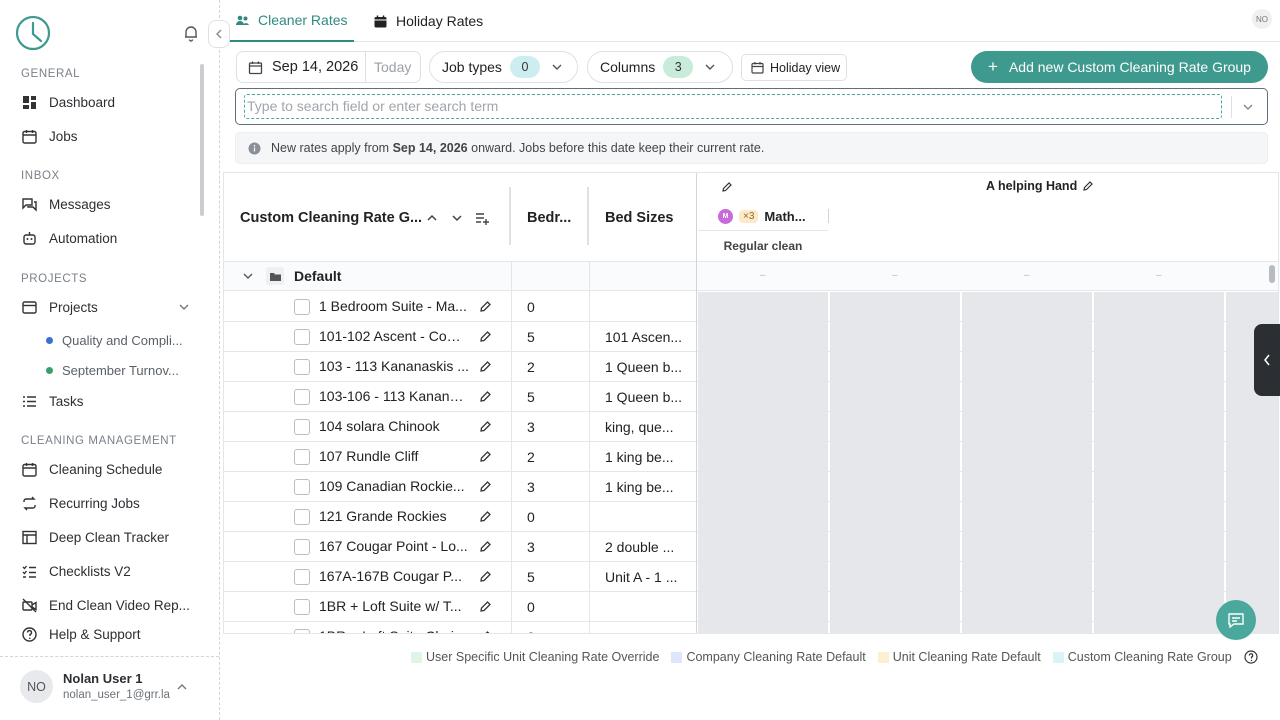 The image size is (1280, 720). Describe the element at coordinates (69, 238) in the screenshot. I see `sidebar-item-automation: Automation` at that location.